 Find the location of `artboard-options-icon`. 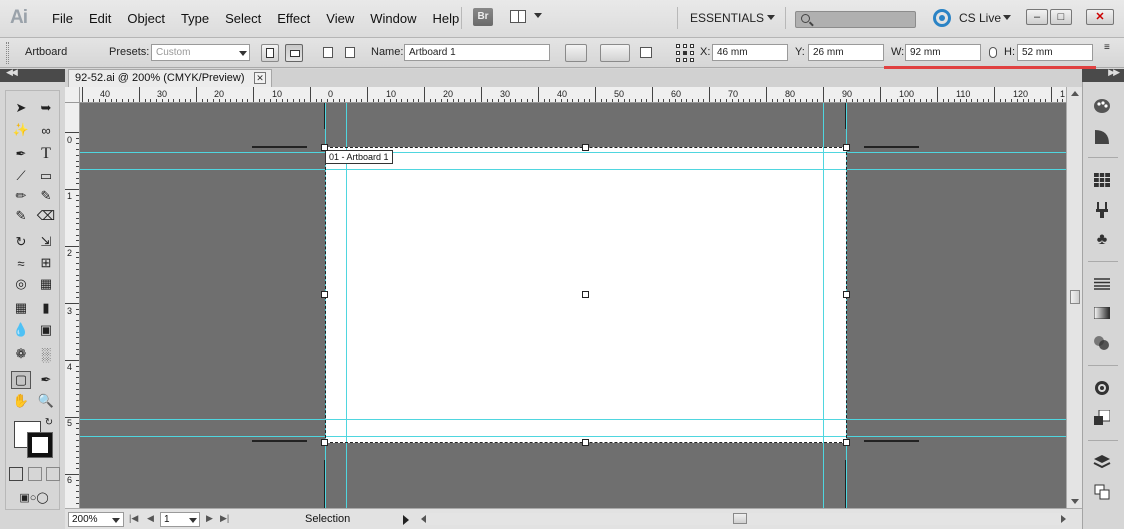

artboard-options-icon is located at coordinates (646, 52).